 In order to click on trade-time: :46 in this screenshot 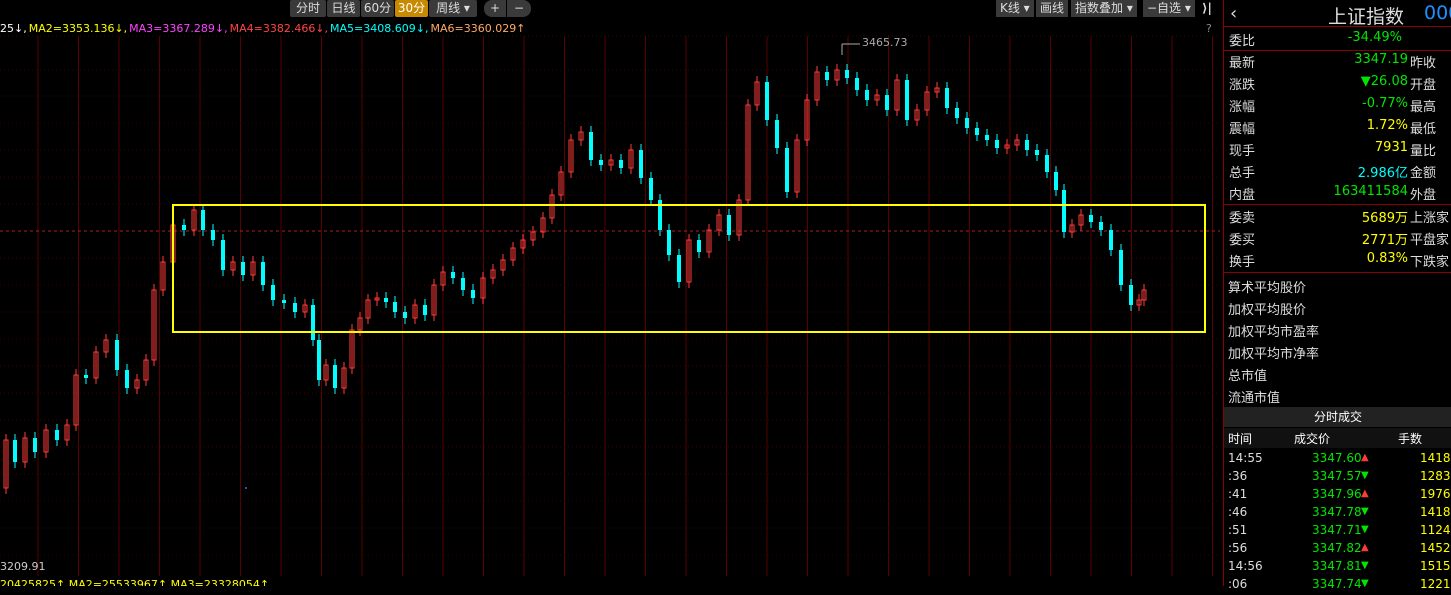, I will do `click(1238, 512)`.